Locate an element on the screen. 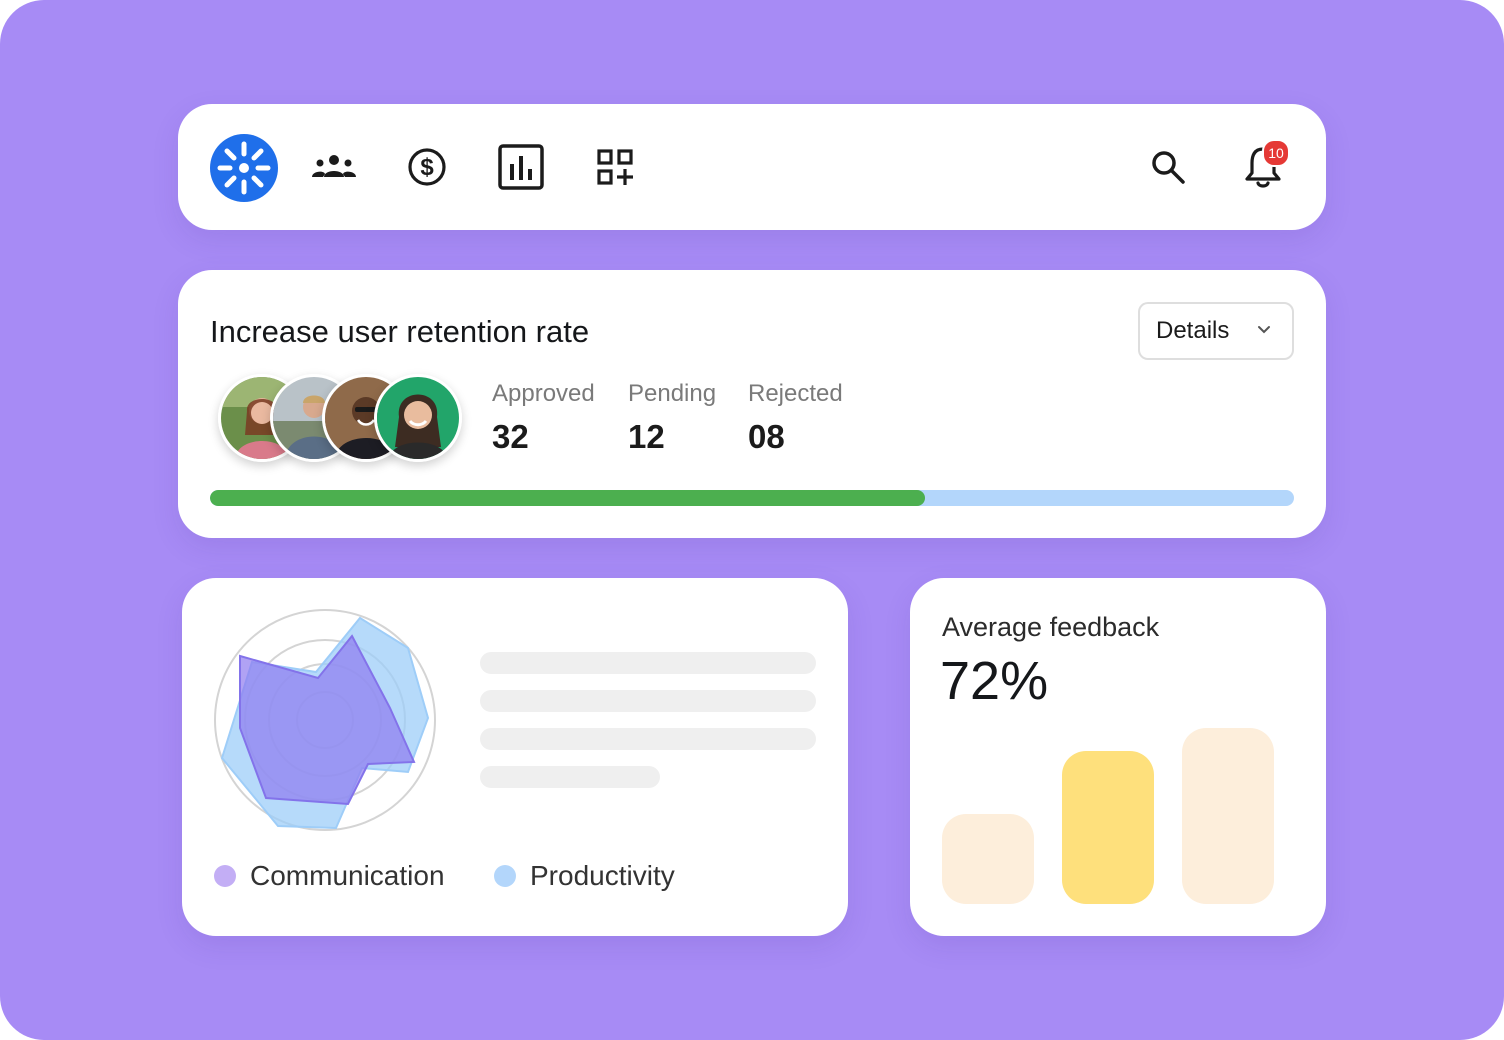  team-icon is located at coordinates (334, 167).